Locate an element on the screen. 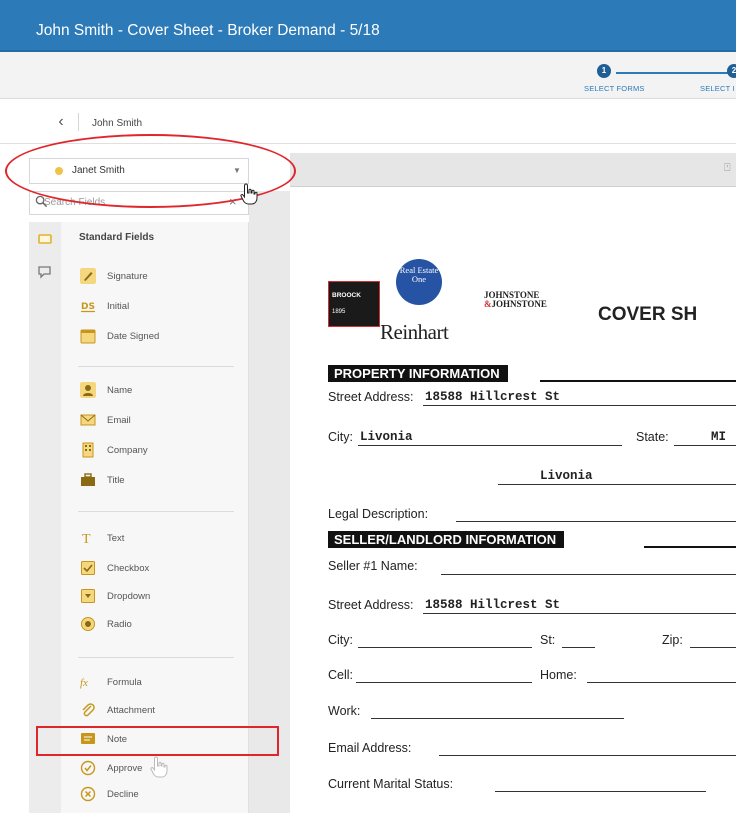  seller-street-line is located at coordinates (579, 613).